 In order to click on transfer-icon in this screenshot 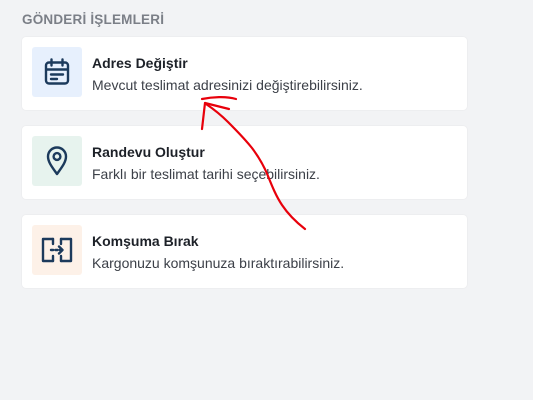, I will do `click(57, 250)`.